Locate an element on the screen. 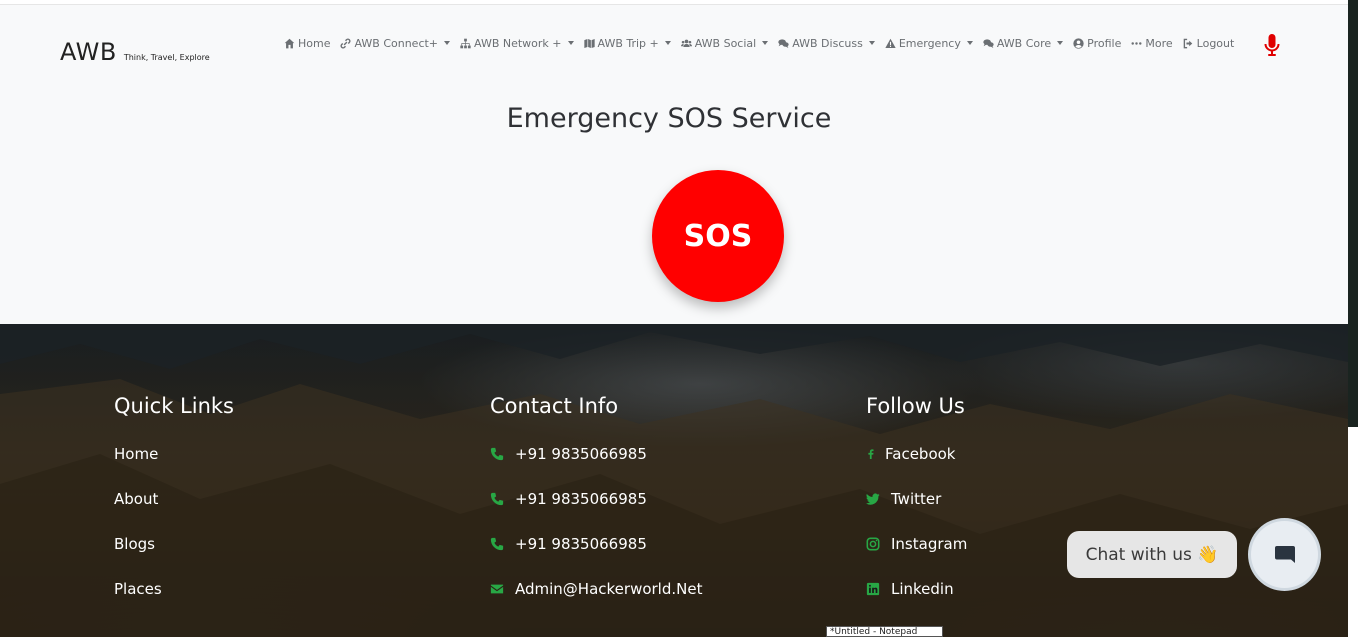  contact-email: Admin@Hackerworld.Net is located at coordinates (596, 588).